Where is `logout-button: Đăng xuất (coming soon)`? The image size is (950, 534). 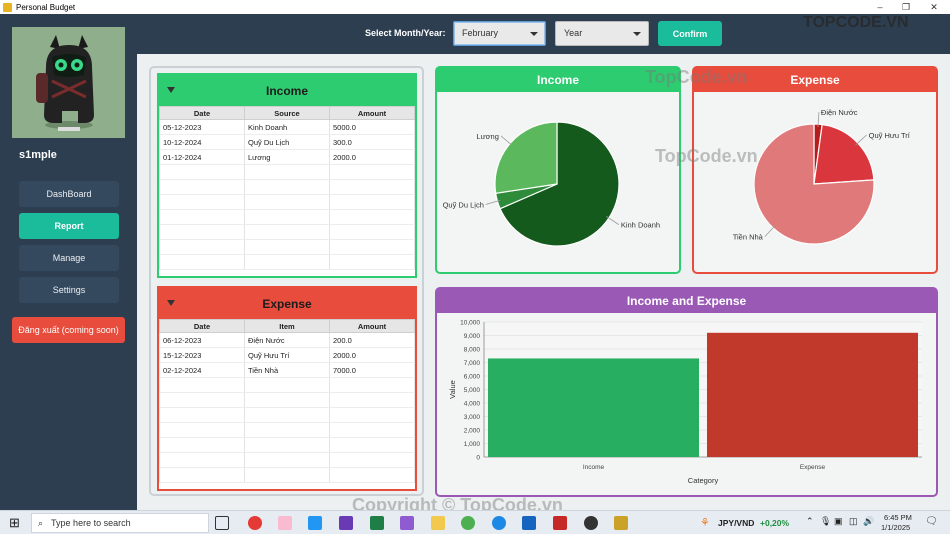
logout-button: Đăng xuất (coming soon) is located at coordinates (68, 330).